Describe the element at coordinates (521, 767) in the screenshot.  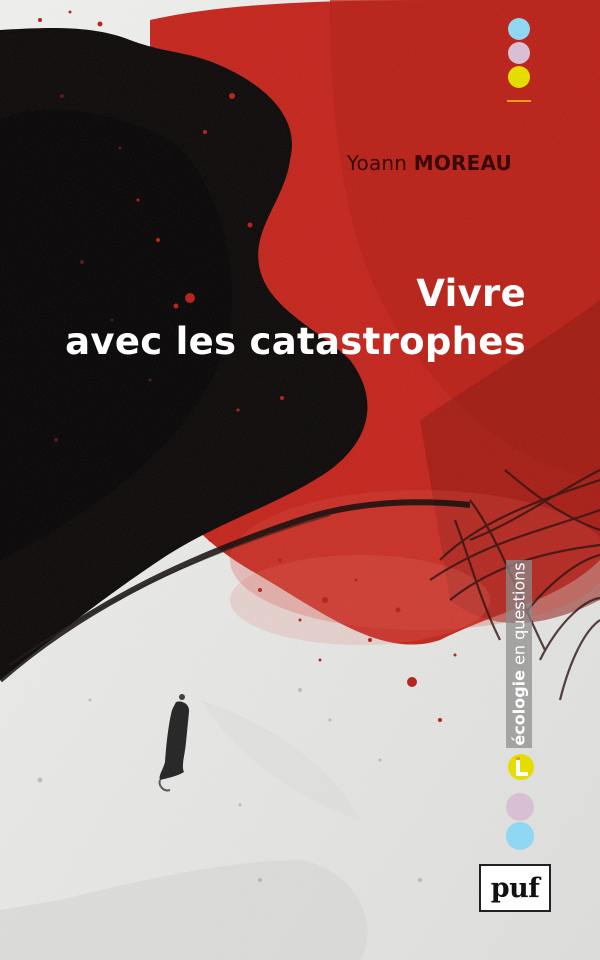
I see `series-l-logo-icon` at that location.